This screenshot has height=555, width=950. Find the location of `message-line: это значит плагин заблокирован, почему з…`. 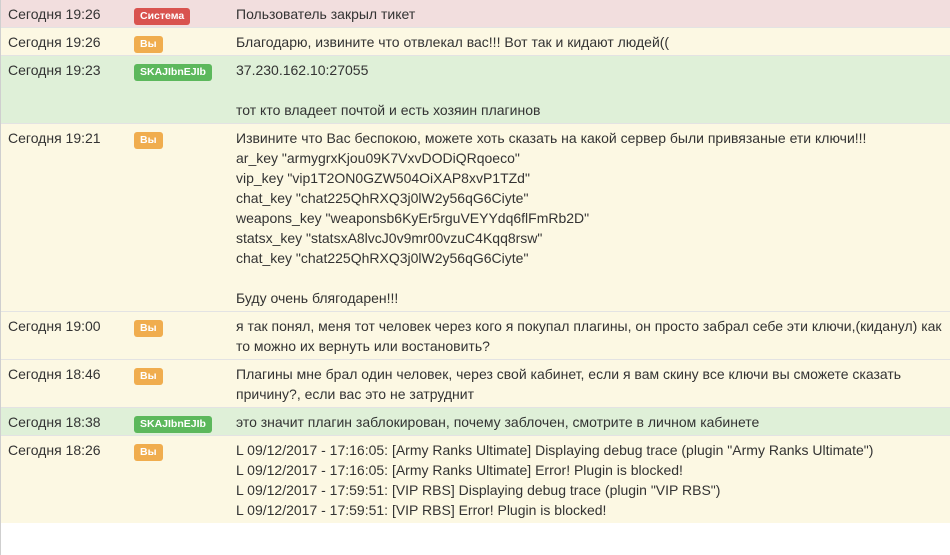

message-line: это значит плагин заблокирован, почему з… is located at coordinates (498, 422).